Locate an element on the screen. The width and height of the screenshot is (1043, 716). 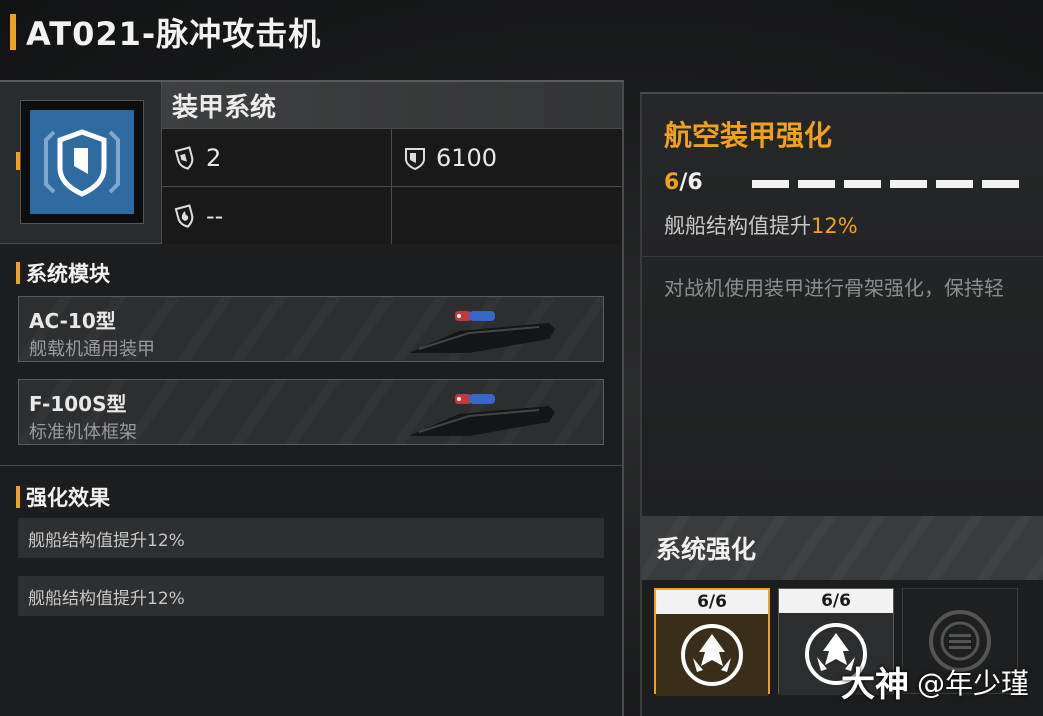
module-card: F-100S型 标准机体框架 is located at coordinates (311, 412).